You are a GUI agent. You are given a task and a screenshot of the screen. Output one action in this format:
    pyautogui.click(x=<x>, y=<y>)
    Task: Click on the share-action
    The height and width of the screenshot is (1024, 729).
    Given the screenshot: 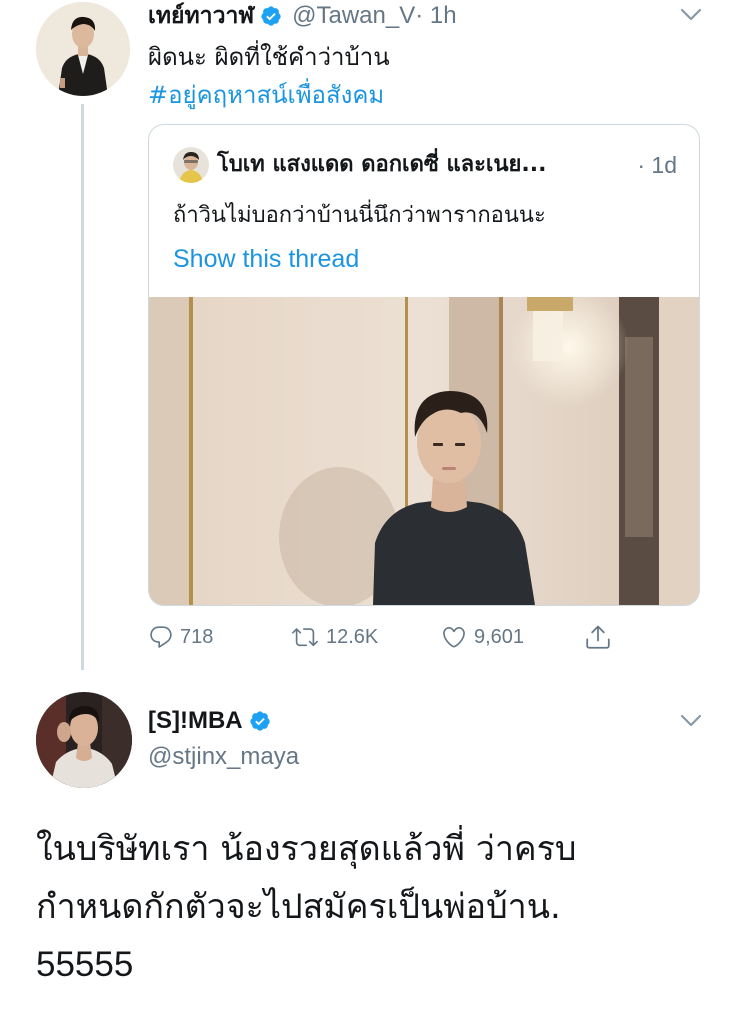 What is the action you would take?
    pyautogui.click(x=598, y=637)
    